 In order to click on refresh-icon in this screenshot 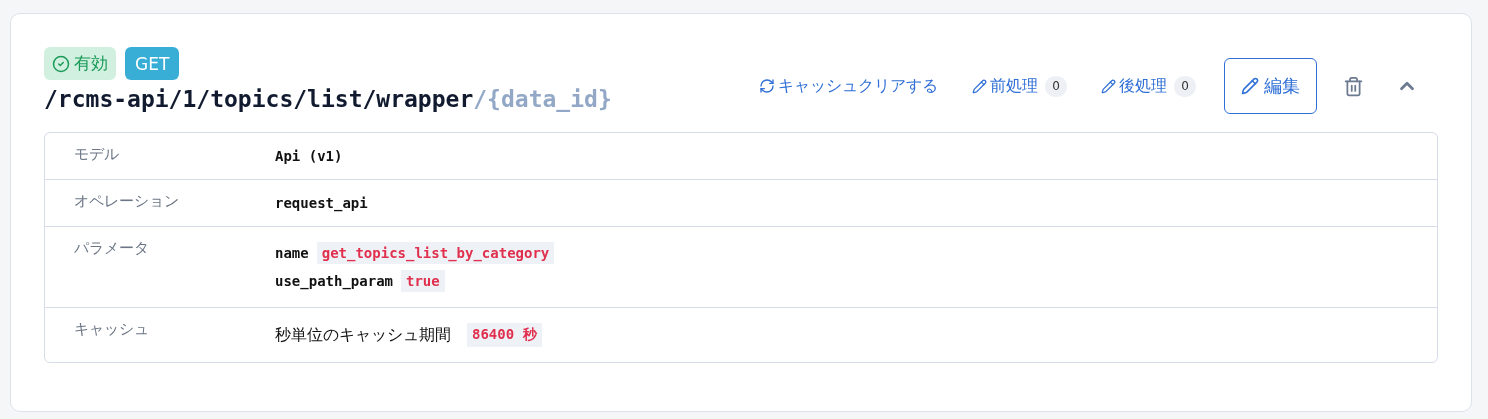, I will do `click(767, 86)`.